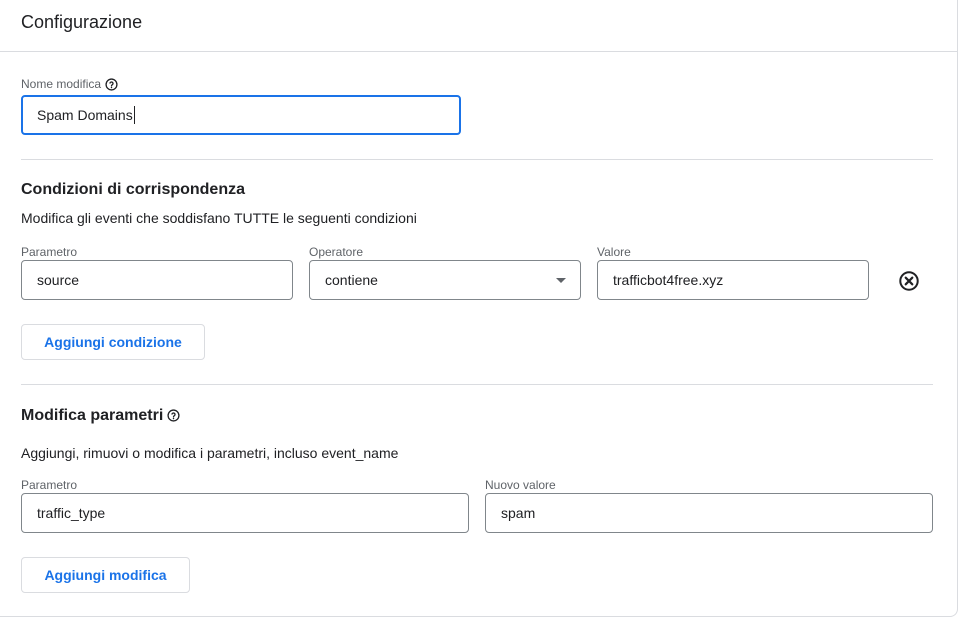 The width and height of the screenshot is (958, 617). I want to click on condition-value-input: trafficbot4free.xyz, so click(733, 280).